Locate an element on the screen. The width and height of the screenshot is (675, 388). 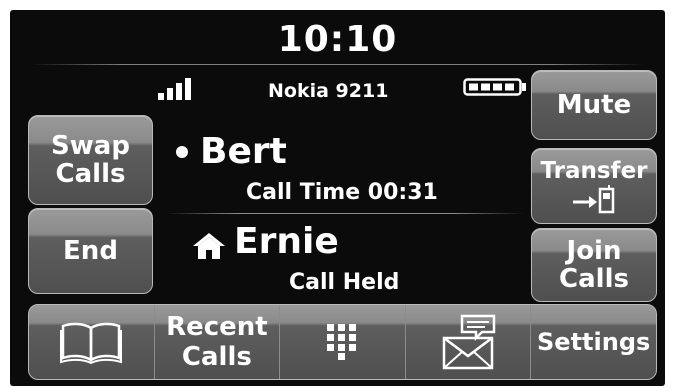
keypad-button is located at coordinates (343, 342).